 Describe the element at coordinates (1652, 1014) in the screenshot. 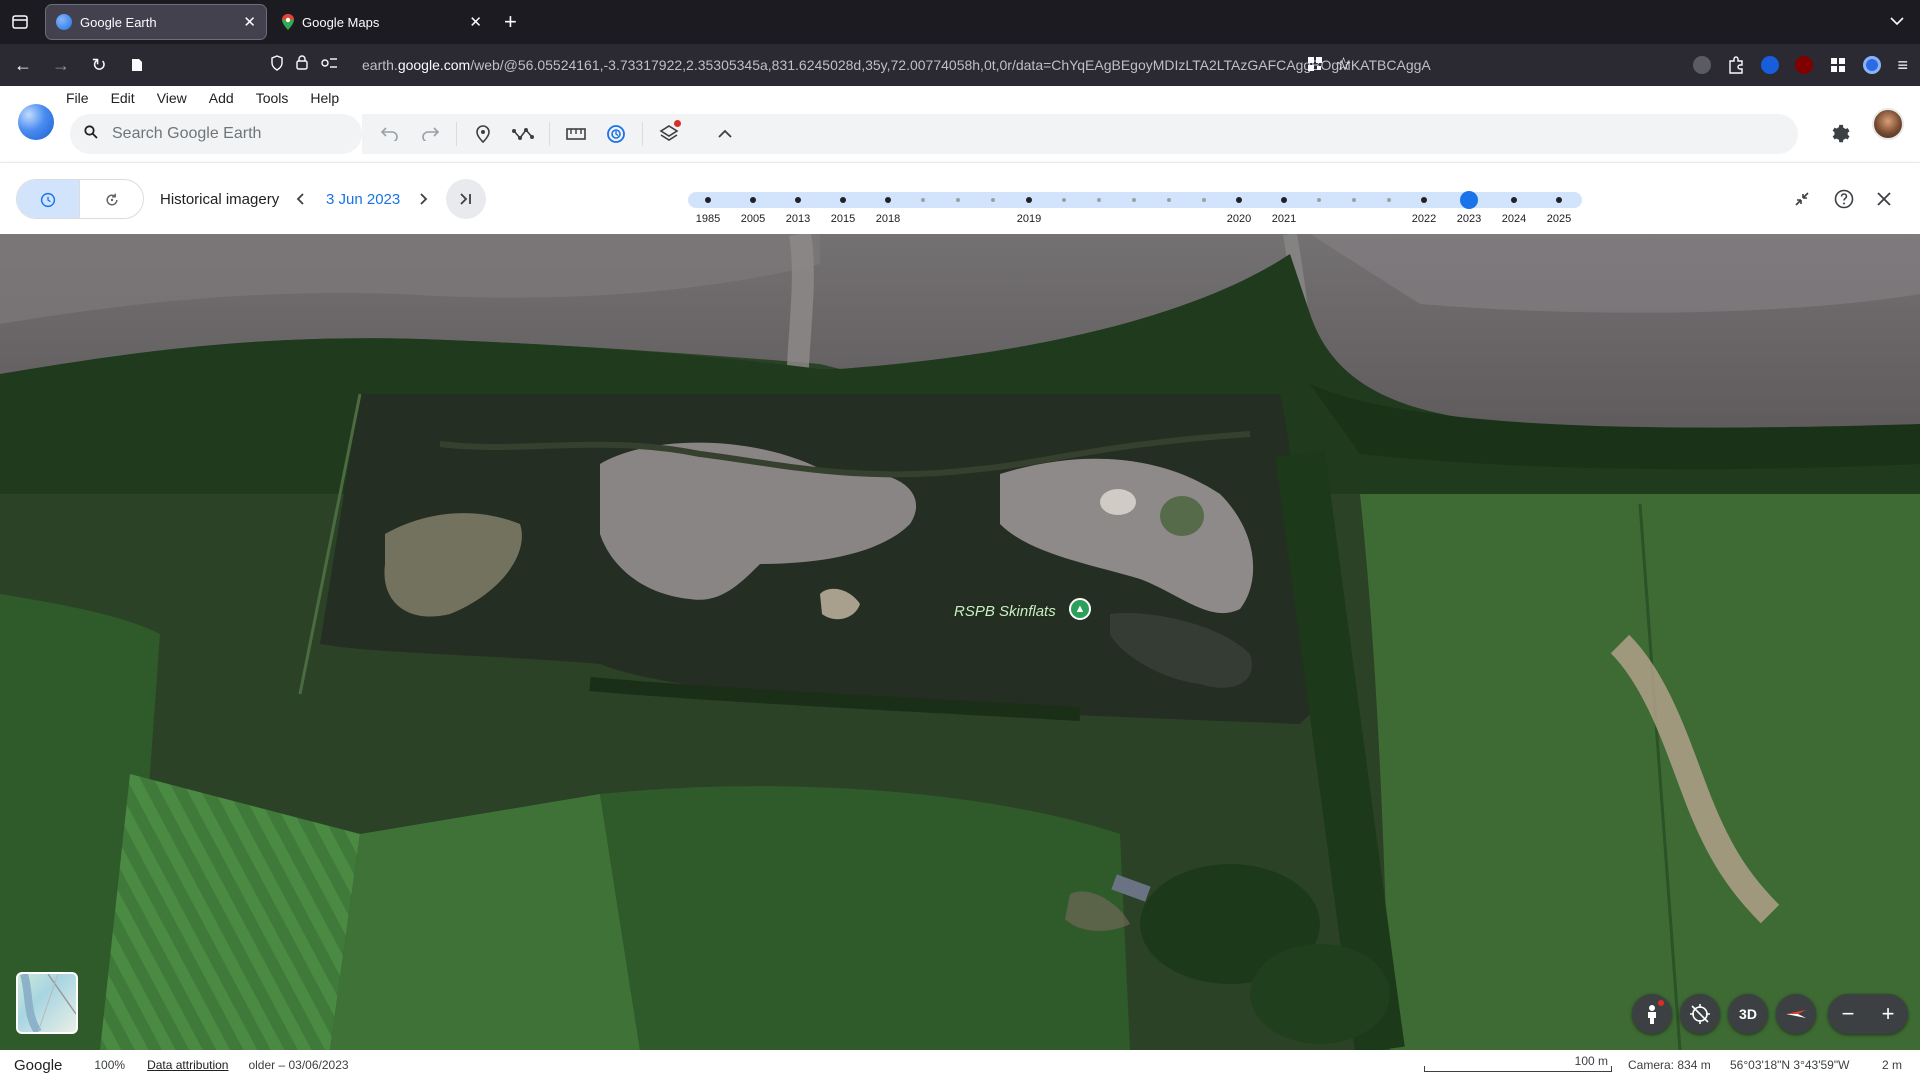

I see `pegman-street-view-icon` at that location.